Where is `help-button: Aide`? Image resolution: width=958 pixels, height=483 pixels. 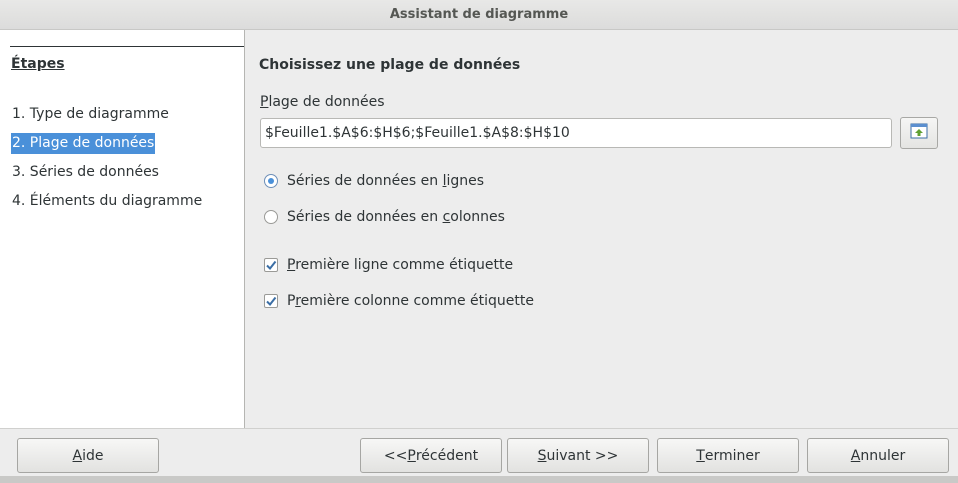
help-button: Aide is located at coordinates (88, 455).